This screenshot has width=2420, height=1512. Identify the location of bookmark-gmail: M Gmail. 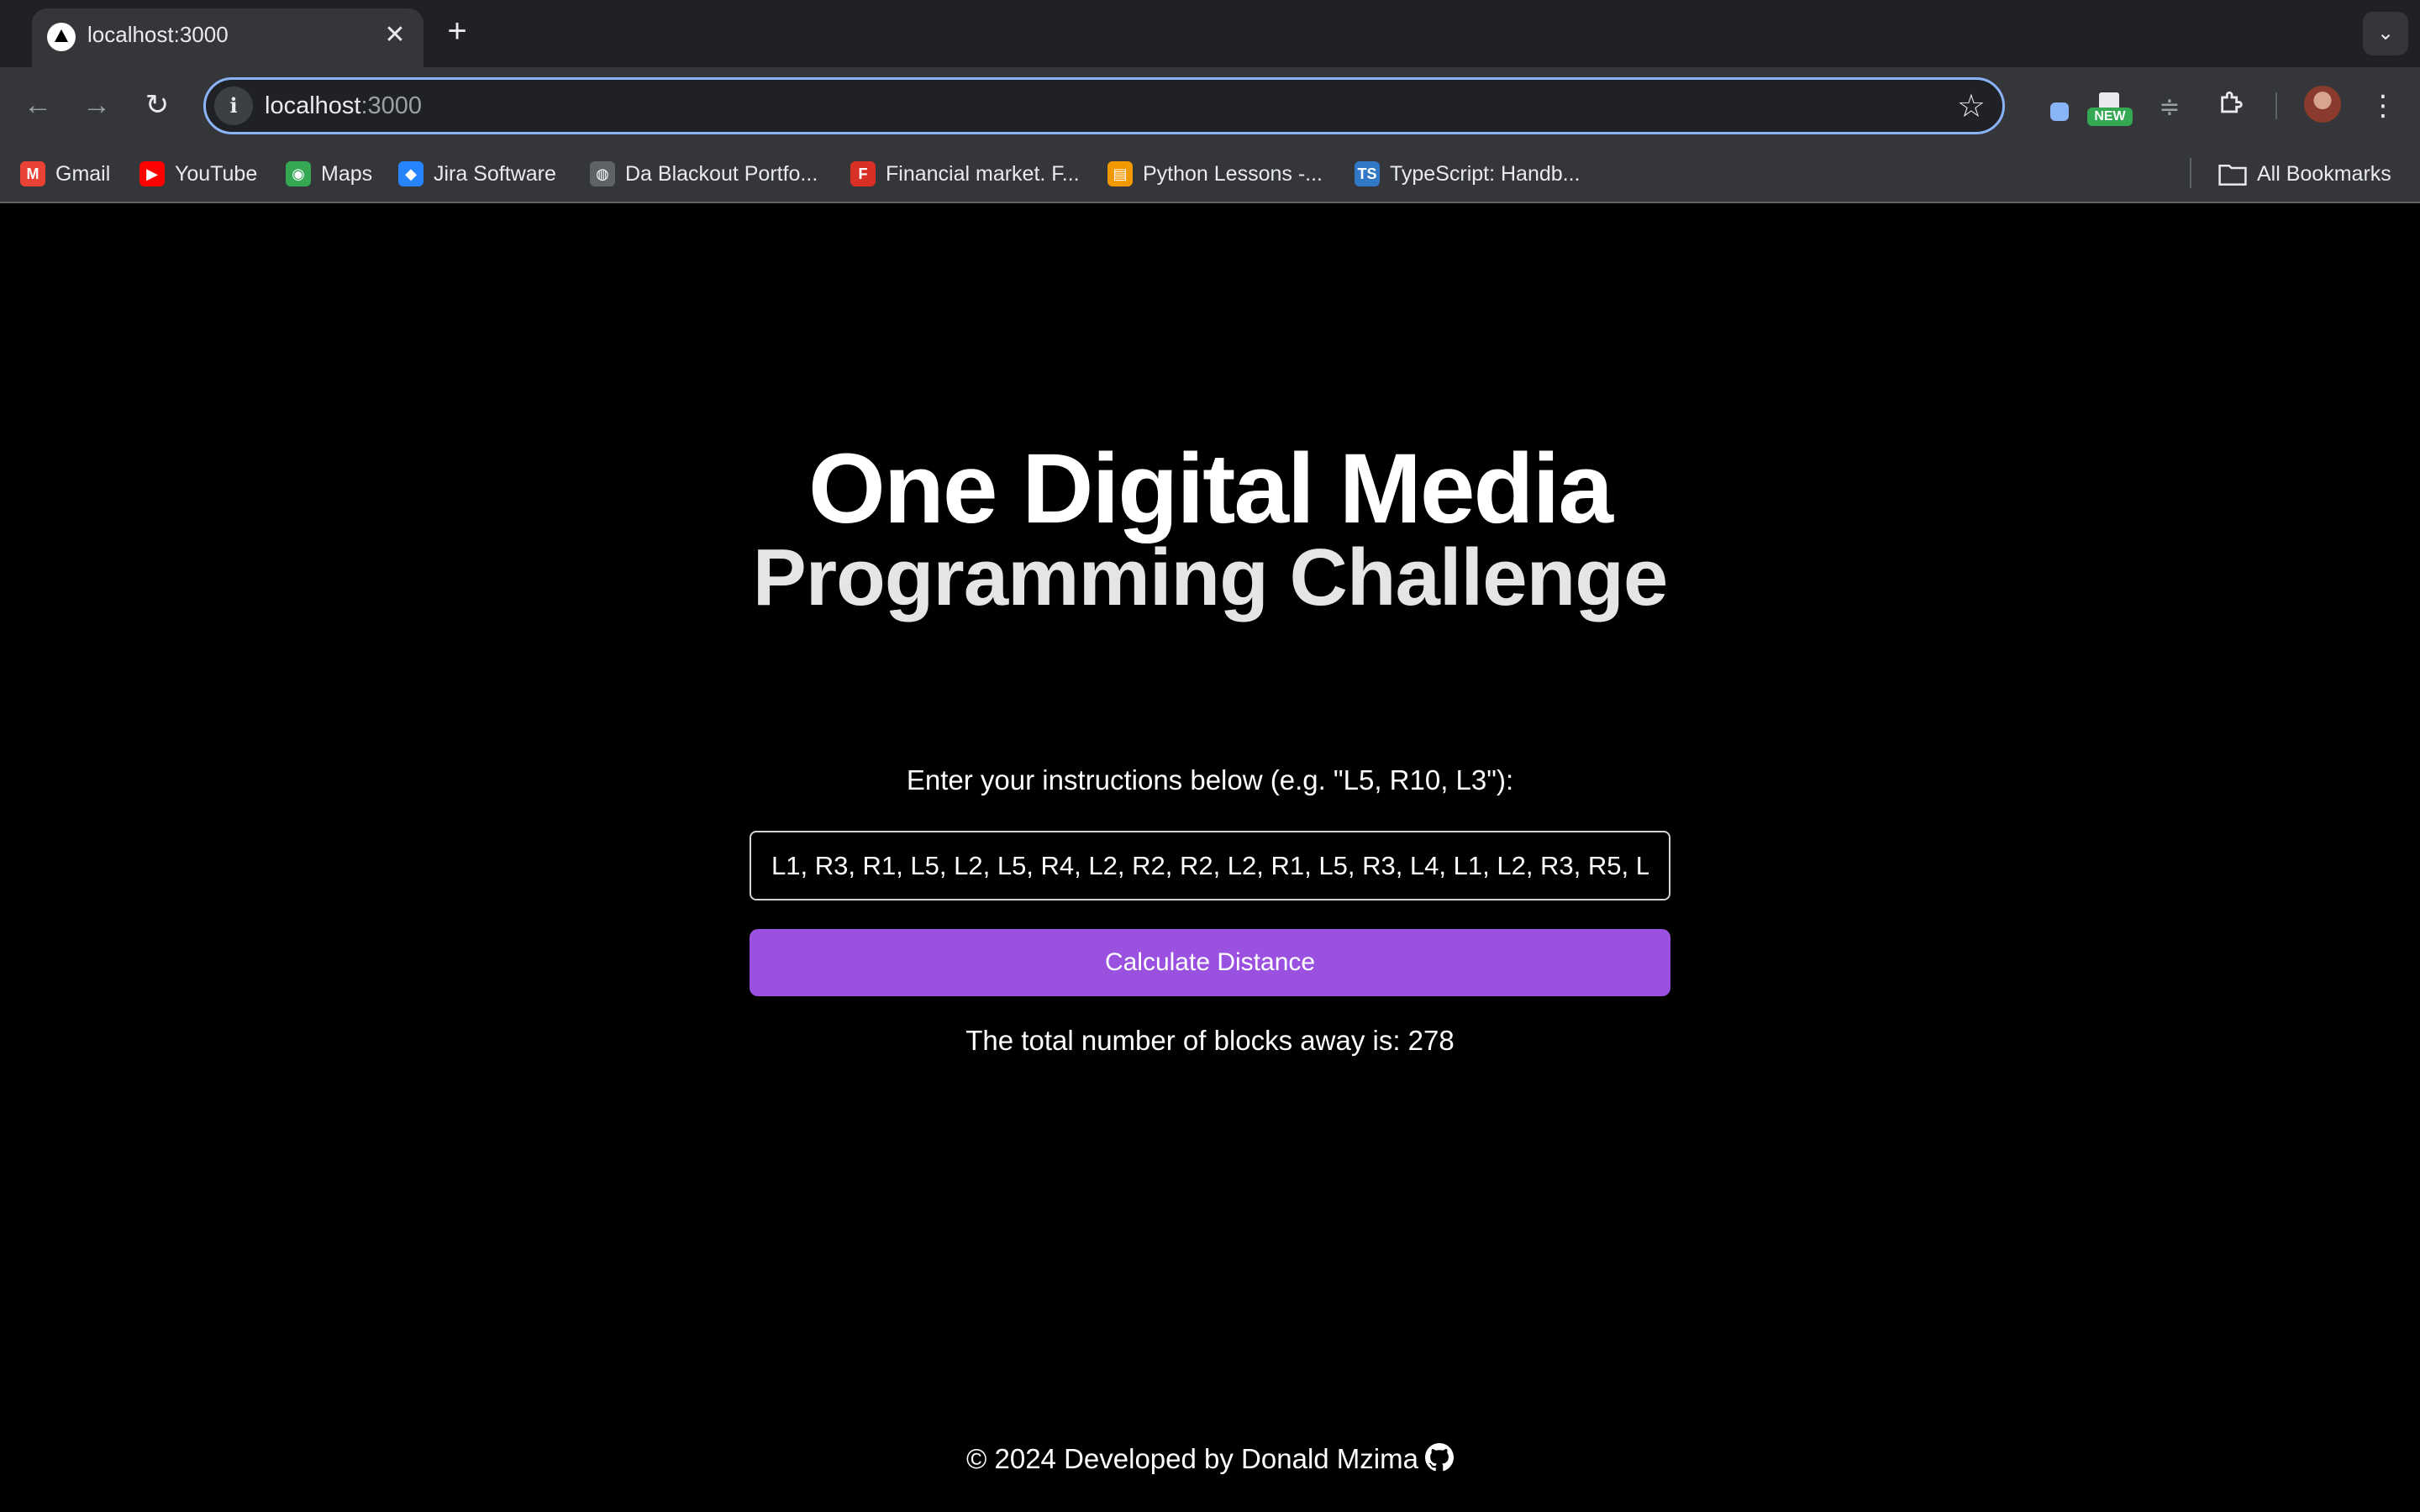
(65, 174).